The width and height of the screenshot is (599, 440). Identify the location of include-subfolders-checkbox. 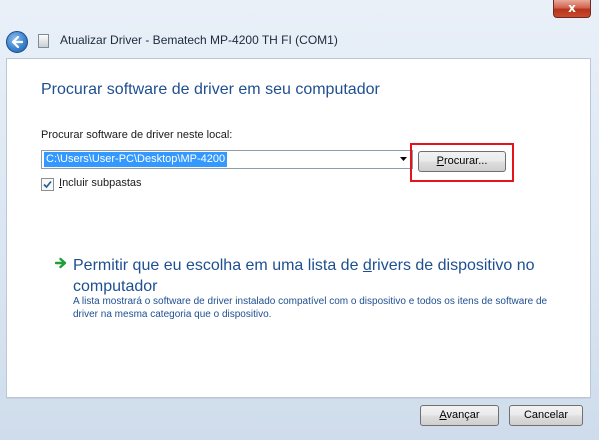
(47, 184).